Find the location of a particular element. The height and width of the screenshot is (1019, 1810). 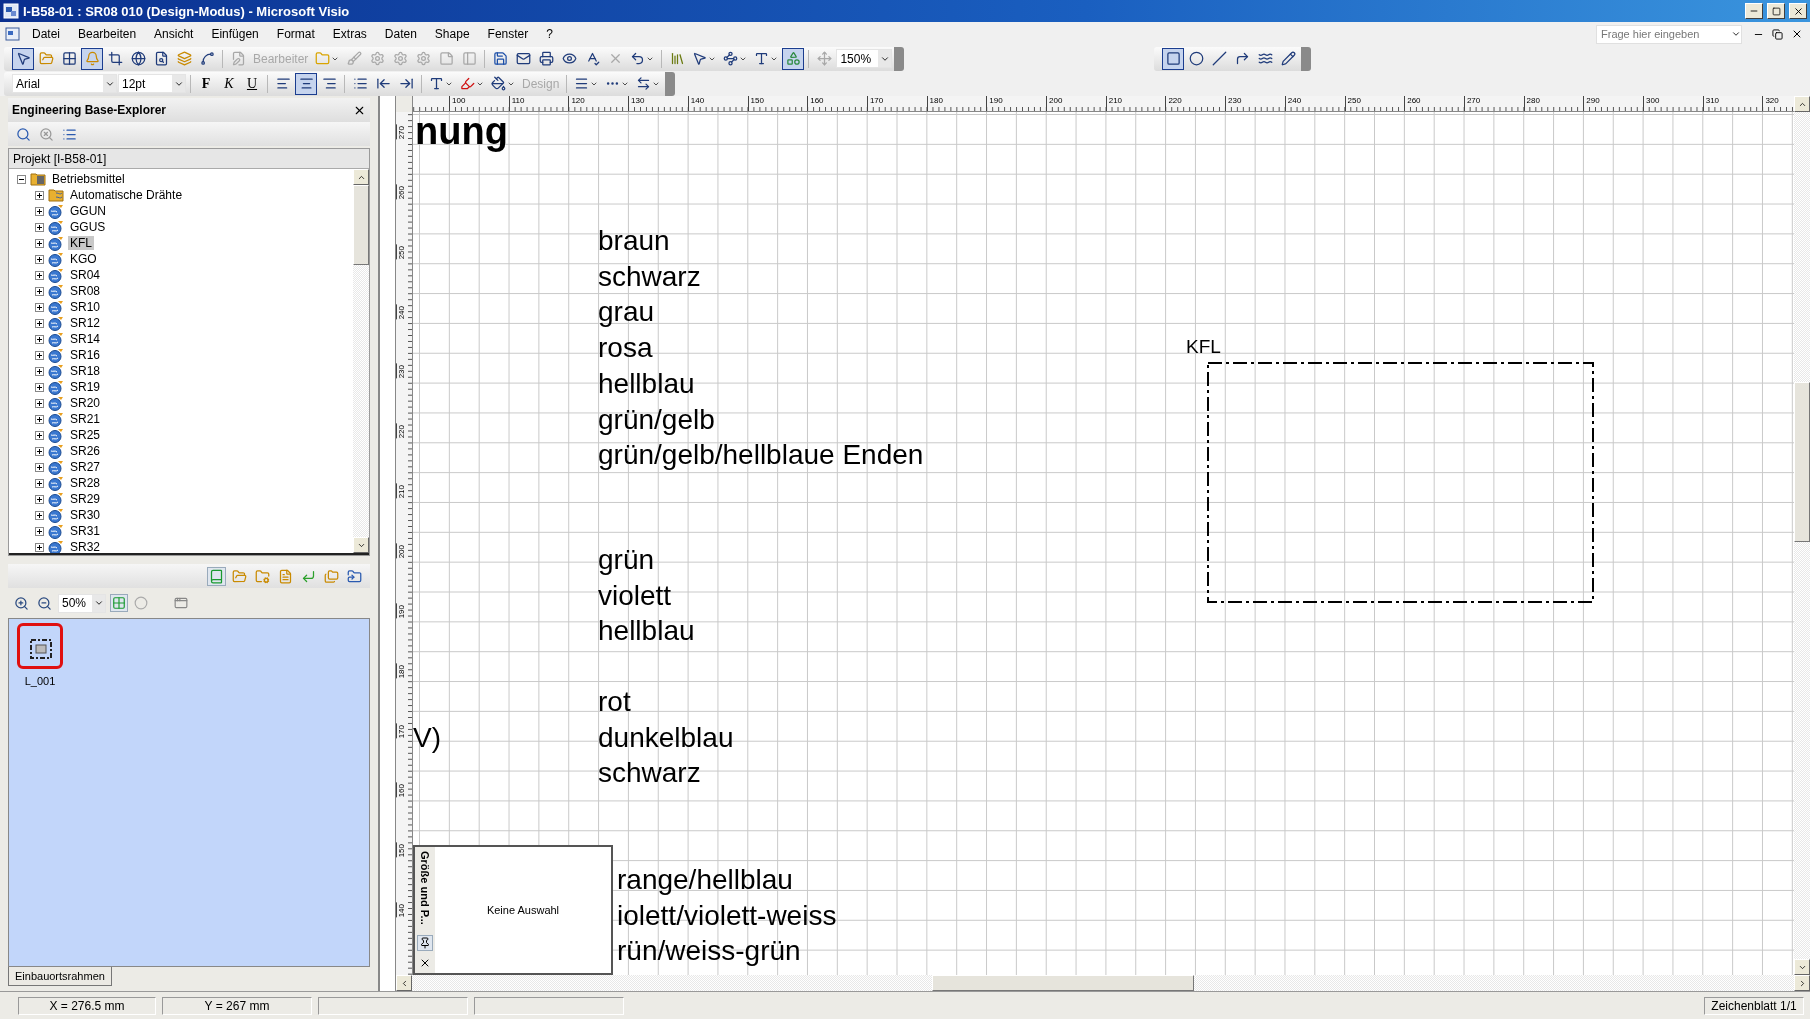

menu-item: Daten is located at coordinates (400, 34).